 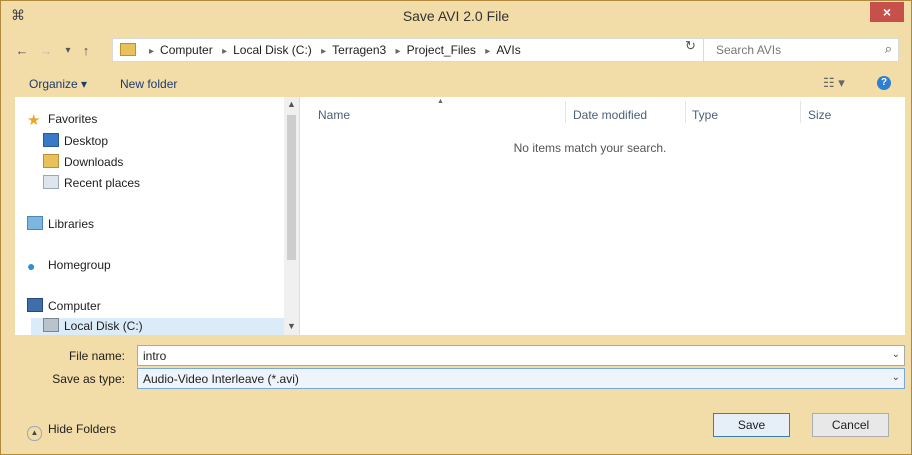 I want to click on search-icon: ⌕, so click(x=888, y=49).